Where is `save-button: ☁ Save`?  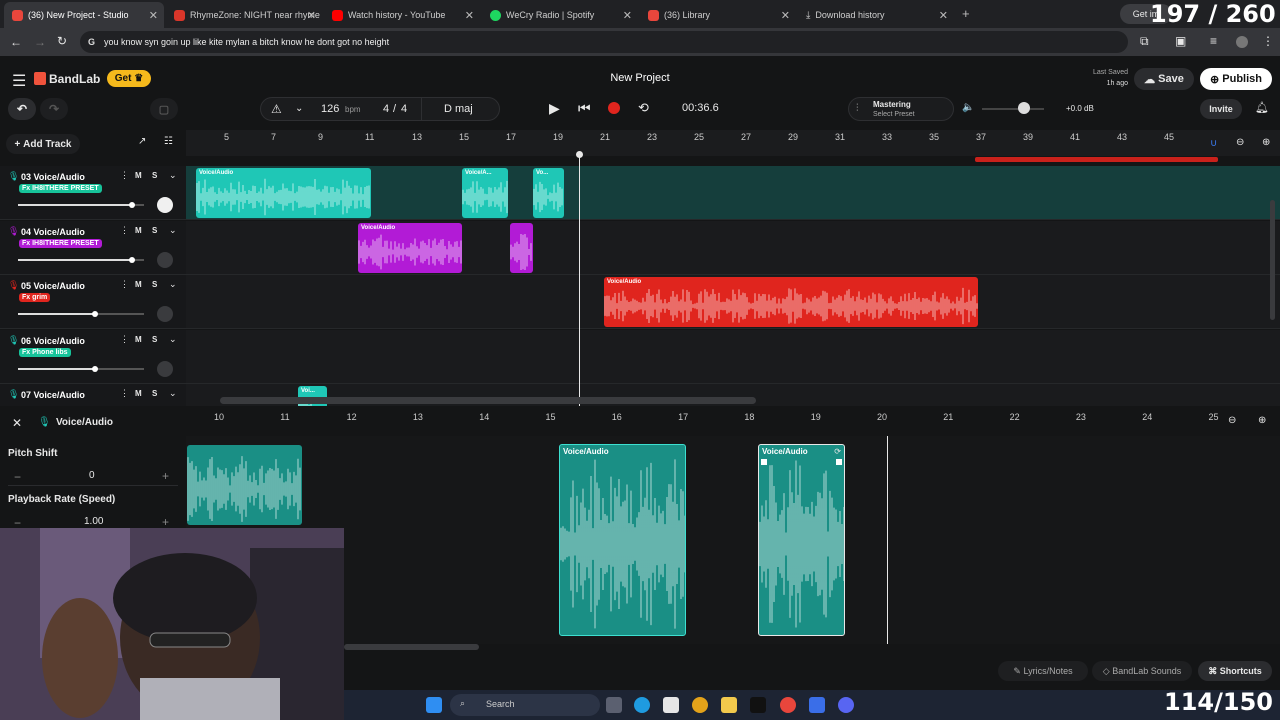
save-button: ☁ Save is located at coordinates (1164, 79).